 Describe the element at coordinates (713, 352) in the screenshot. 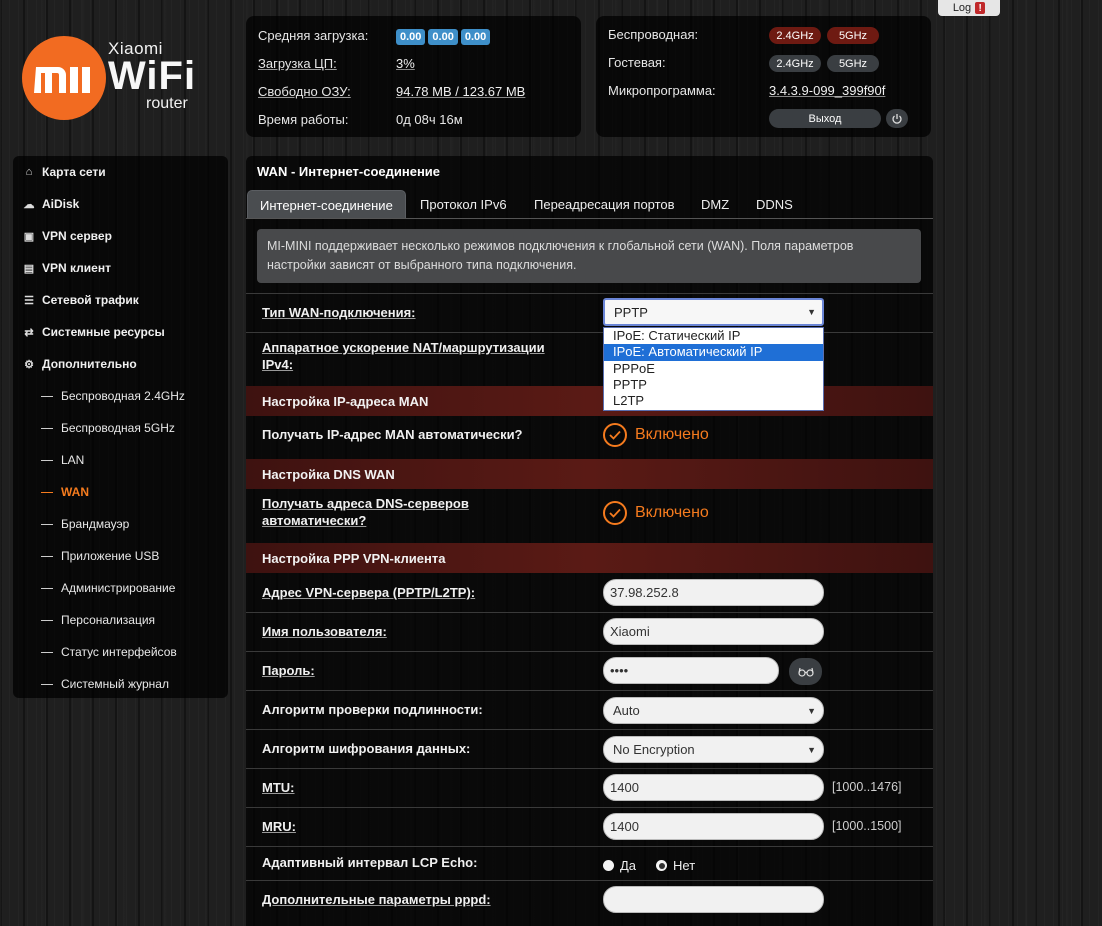

I see `wan-type-option-dhcp: IPoE: Автоматический IP` at that location.